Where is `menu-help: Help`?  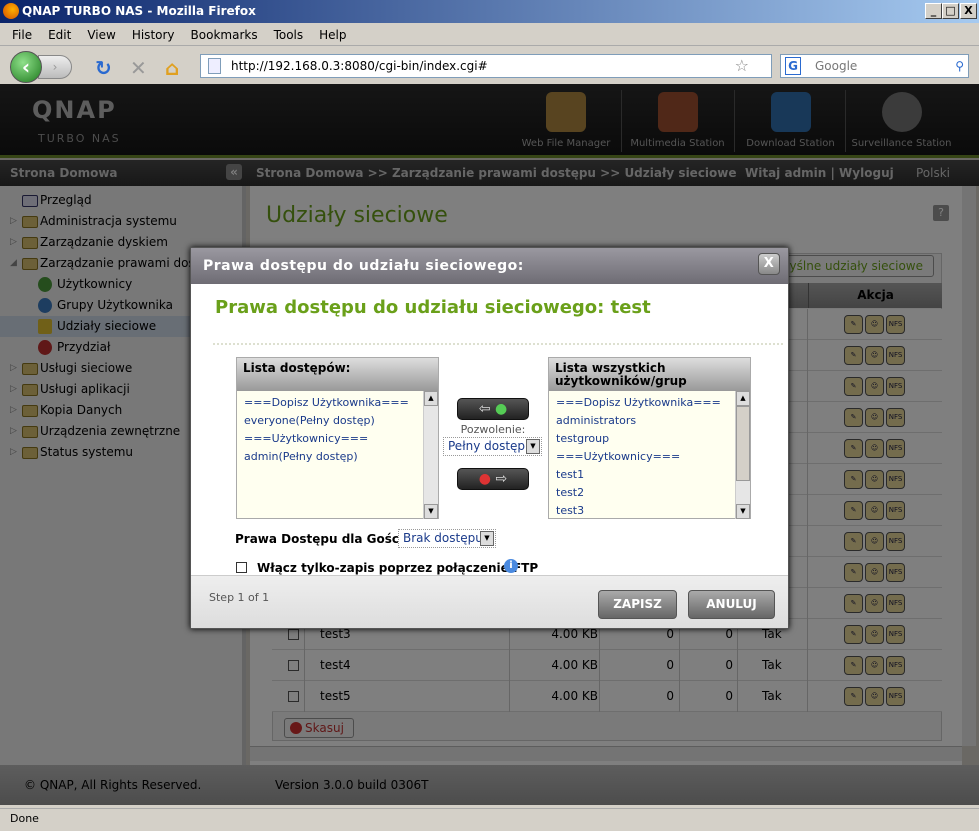
menu-help: Help is located at coordinates (332, 34).